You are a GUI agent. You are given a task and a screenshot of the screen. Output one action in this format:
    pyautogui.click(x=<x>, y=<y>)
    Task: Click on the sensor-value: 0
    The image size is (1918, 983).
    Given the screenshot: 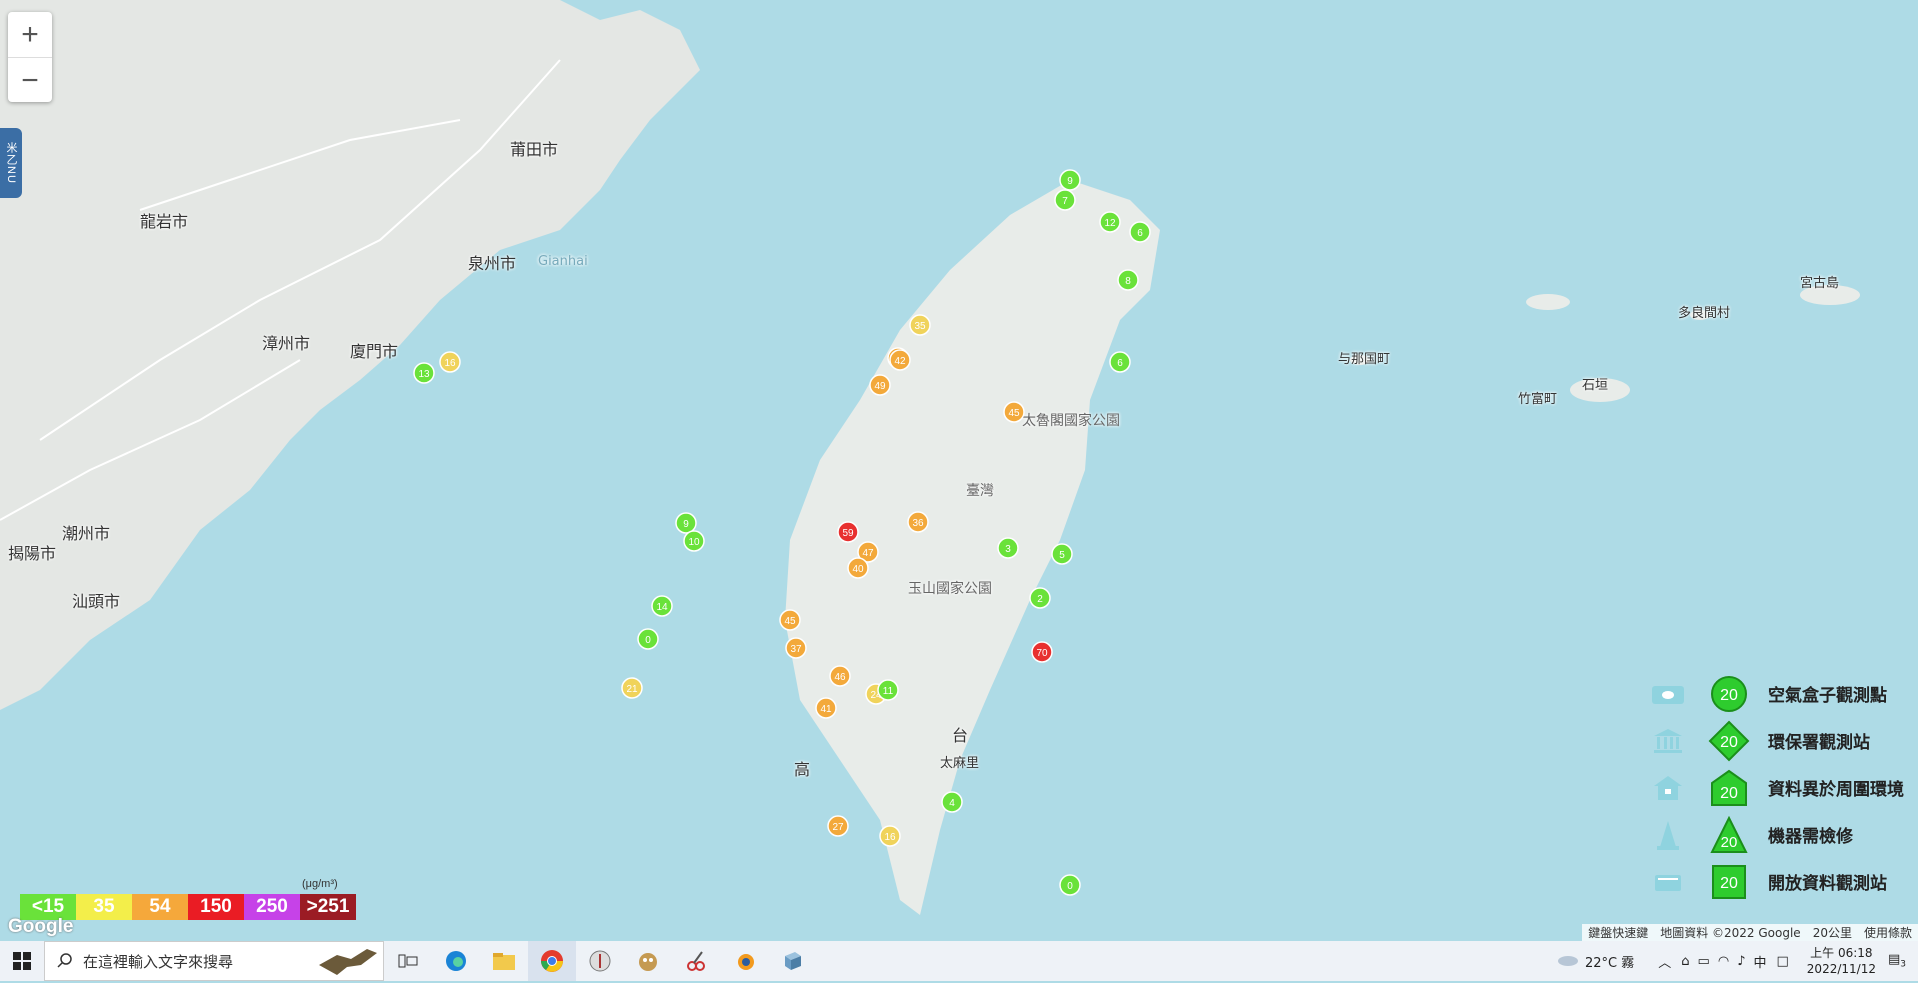 What is the action you would take?
    pyautogui.click(x=648, y=640)
    